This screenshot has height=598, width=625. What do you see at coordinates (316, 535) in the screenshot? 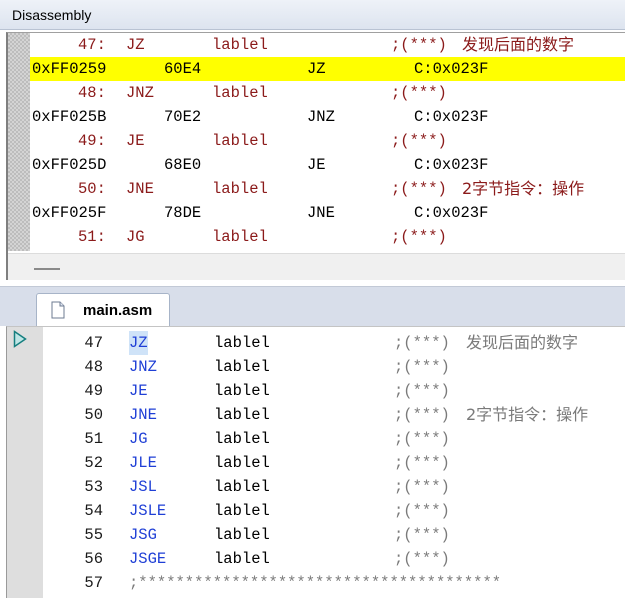
I see `code-line: 55 JSG lablel ;(***)` at bounding box center [316, 535].